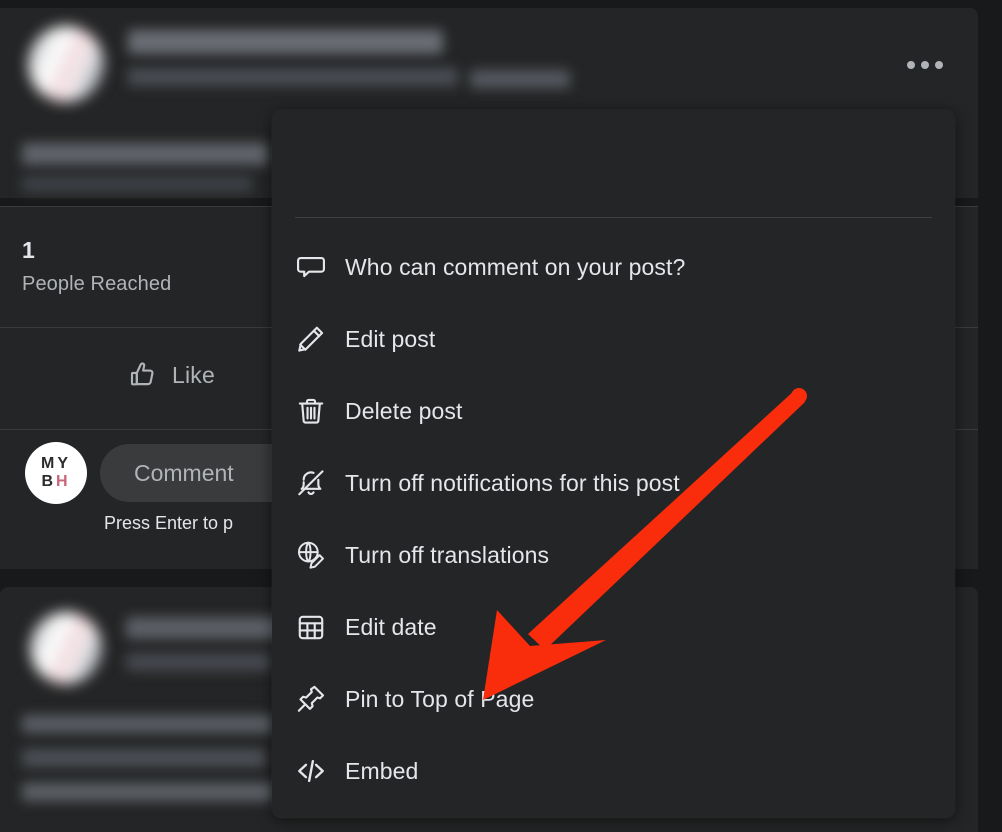 This screenshot has height=832, width=1002. Describe the element at coordinates (63, 481) in the screenshot. I see `avatar-initial-h: H` at that location.